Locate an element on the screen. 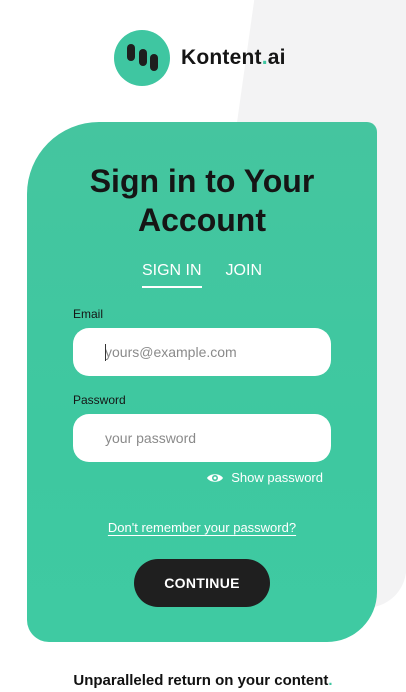  forgot-password-row: Don't remember your password? is located at coordinates (202, 528).